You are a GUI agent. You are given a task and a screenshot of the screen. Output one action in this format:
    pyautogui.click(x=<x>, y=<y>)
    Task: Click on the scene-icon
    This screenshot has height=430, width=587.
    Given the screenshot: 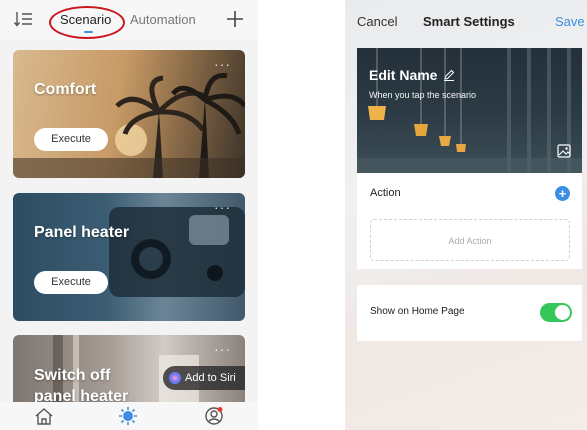 What is the action you would take?
    pyautogui.click(x=128, y=416)
    